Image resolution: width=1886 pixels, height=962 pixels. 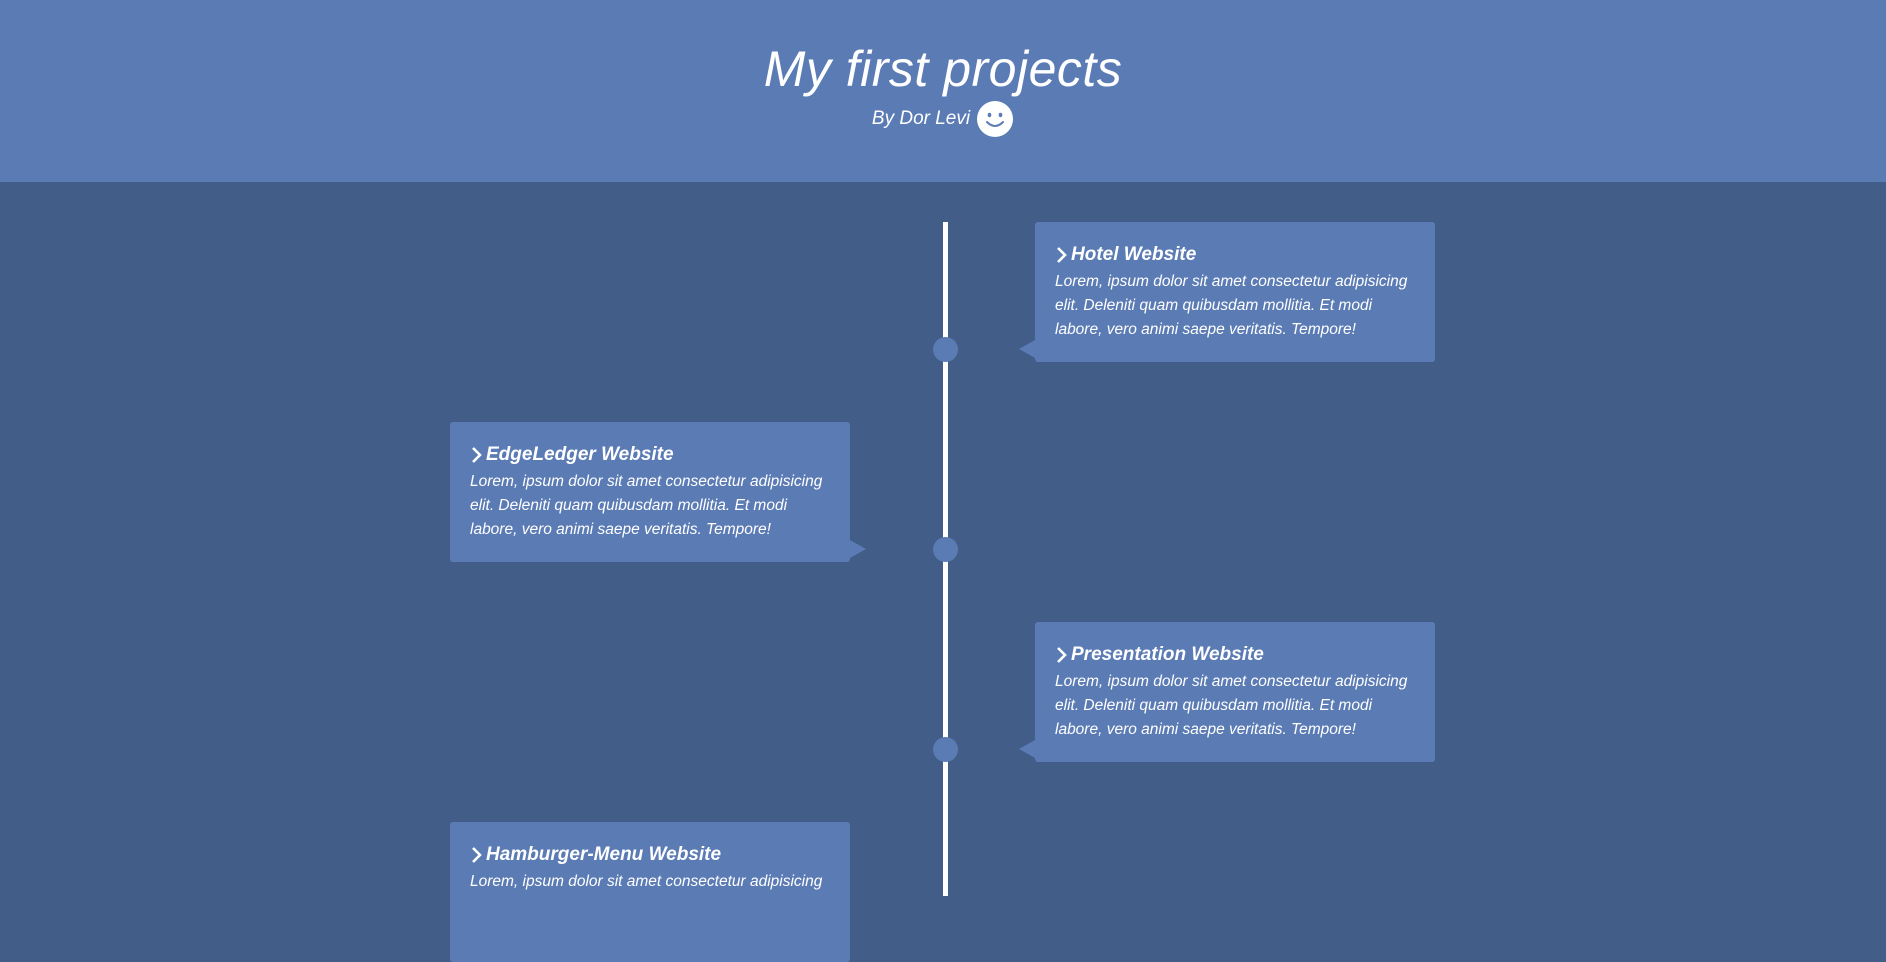 I want to click on card-title: Hotel Website, so click(x=1235, y=255).